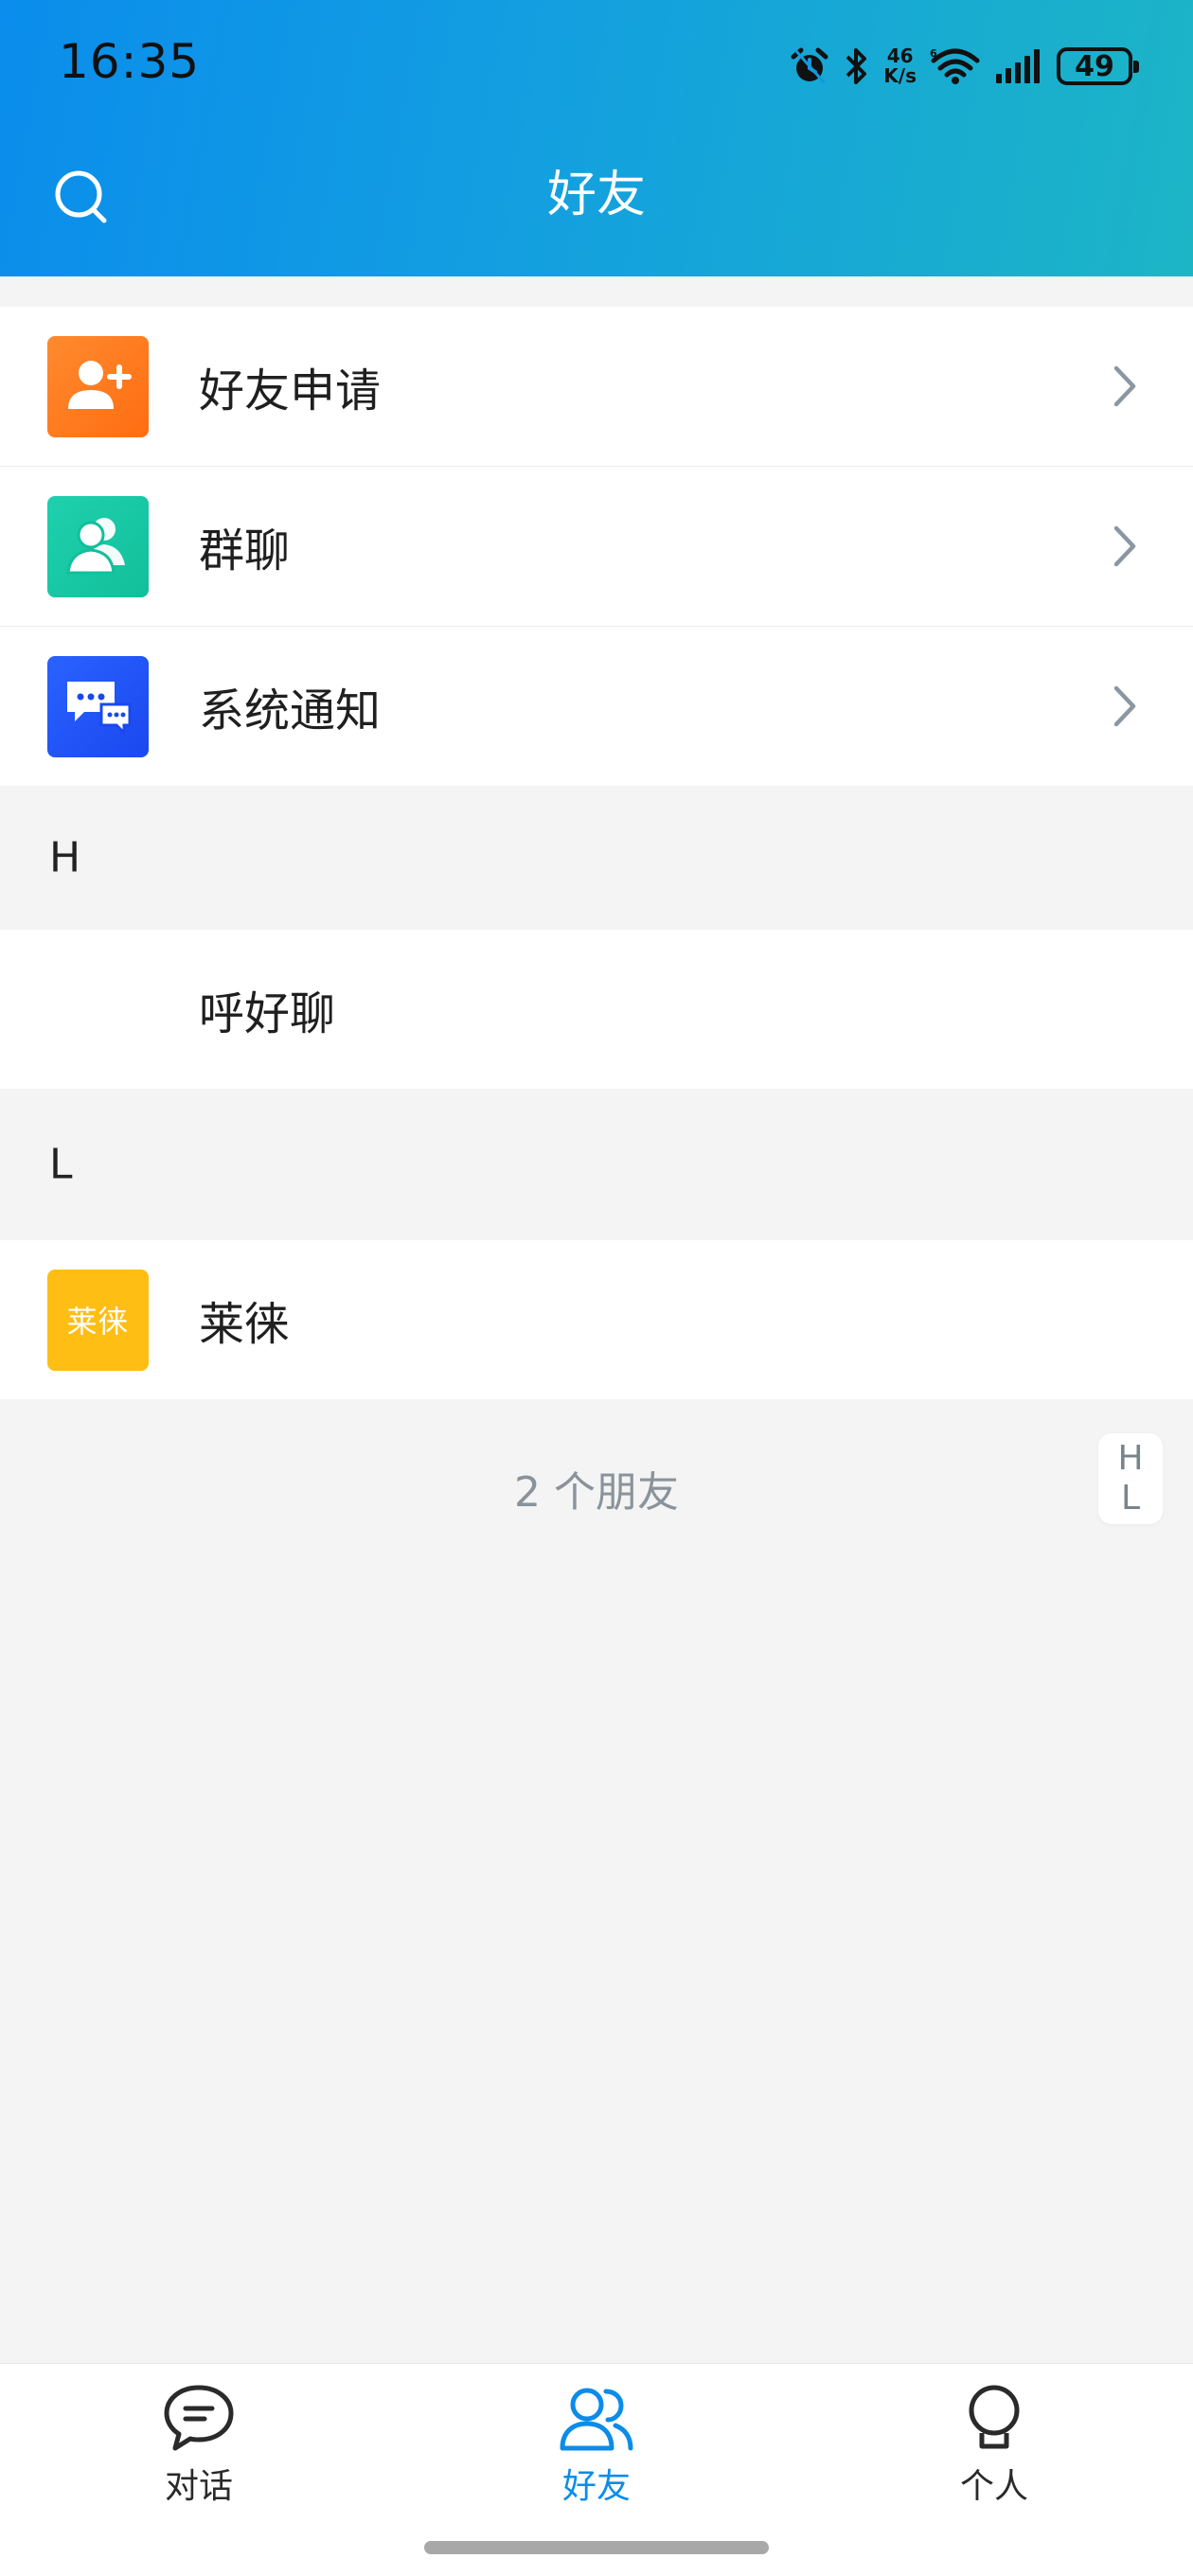  Describe the element at coordinates (98, 706) in the screenshot. I see `notification-chat-icon` at that location.